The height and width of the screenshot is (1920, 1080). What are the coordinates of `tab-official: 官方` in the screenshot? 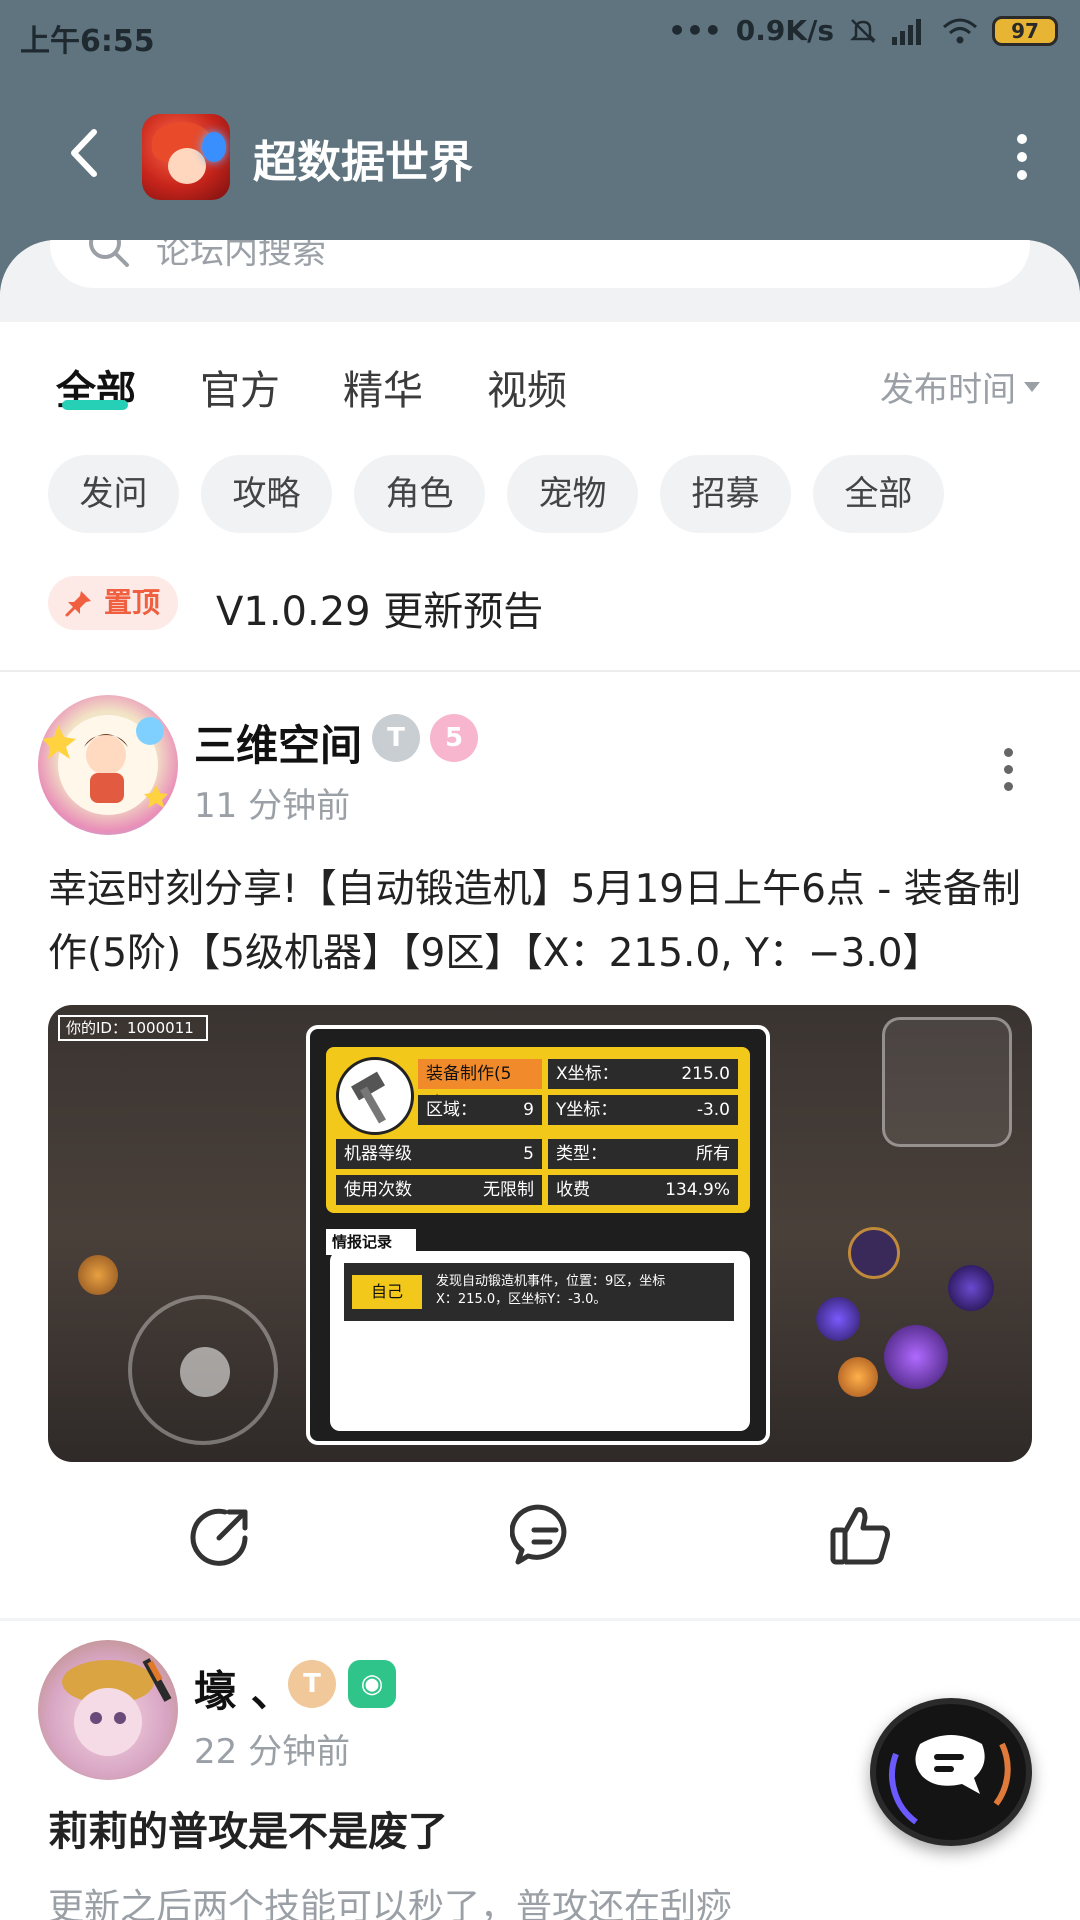 It's located at (240, 387).